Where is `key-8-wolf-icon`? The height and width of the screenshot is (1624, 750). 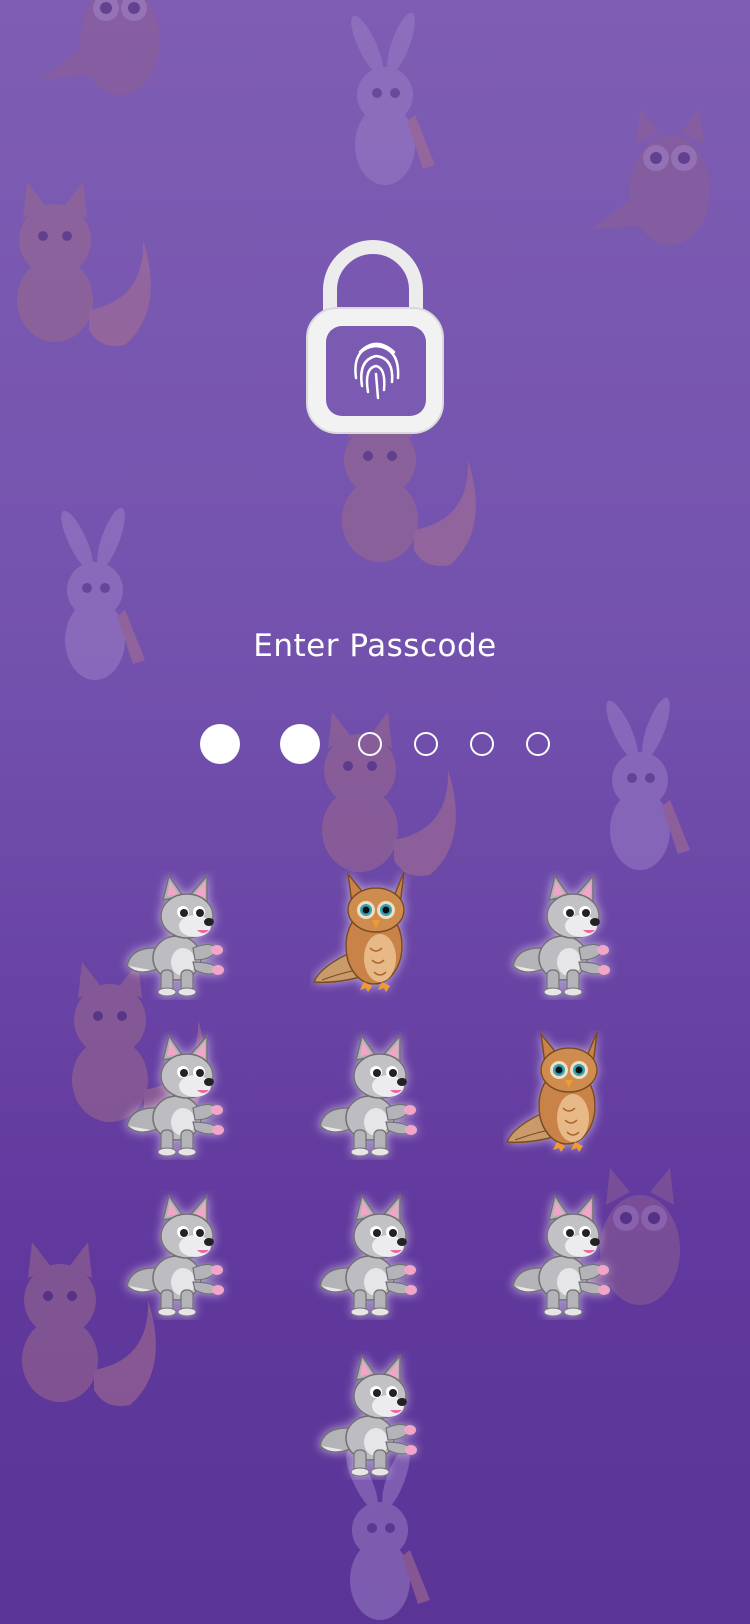 key-8-wolf-icon is located at coordinates (375, 1255).